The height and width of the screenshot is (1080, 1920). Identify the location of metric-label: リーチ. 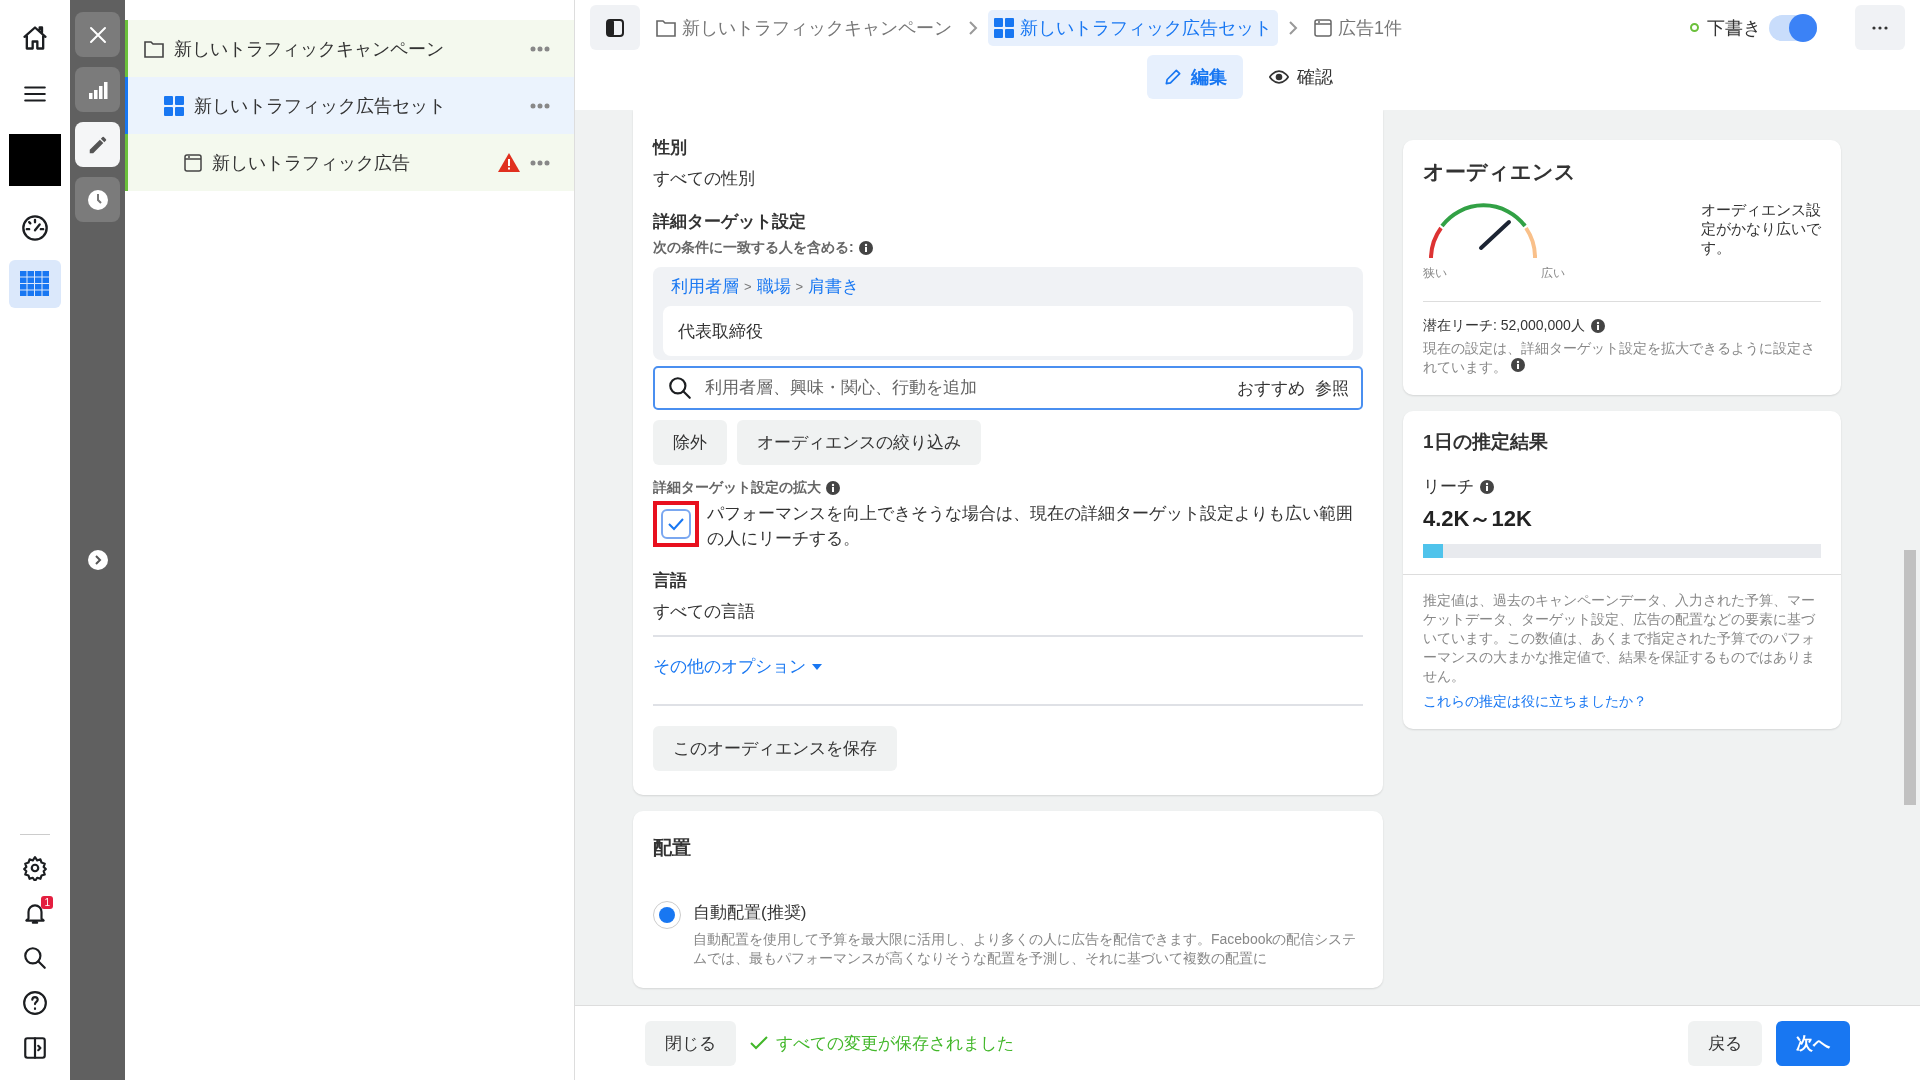
(1448, 486).